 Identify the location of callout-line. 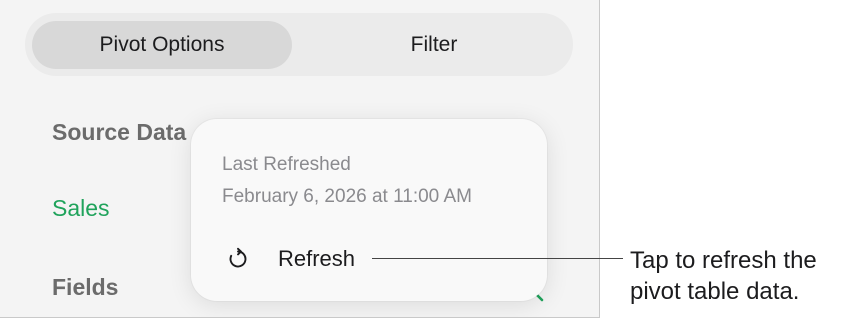
(497, 258).